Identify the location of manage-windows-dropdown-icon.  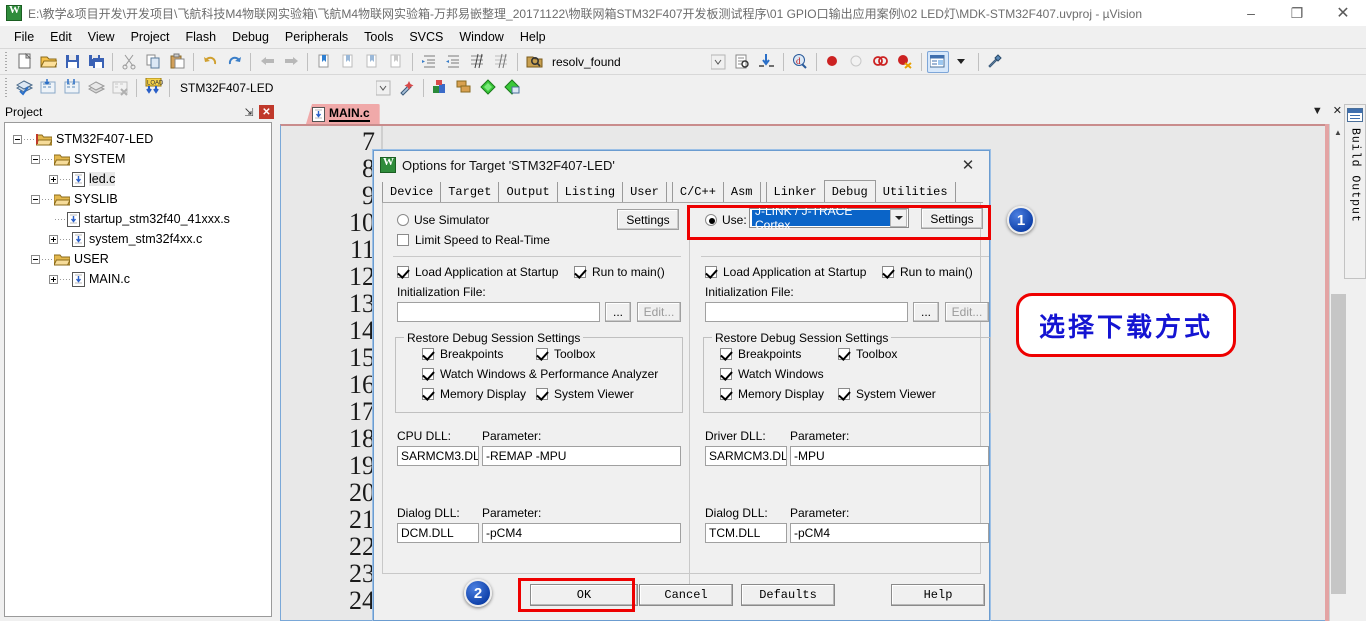
(962, 62).